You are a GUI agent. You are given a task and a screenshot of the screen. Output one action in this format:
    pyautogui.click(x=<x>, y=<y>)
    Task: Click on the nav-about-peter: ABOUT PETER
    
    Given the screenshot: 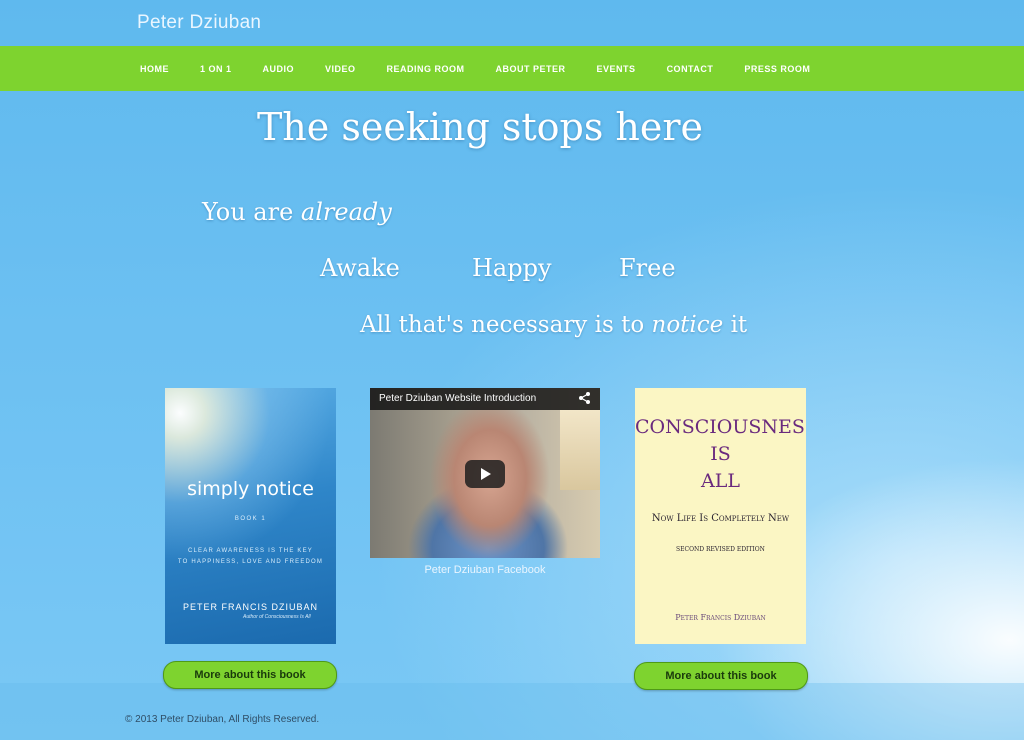 What is the action you would take?
    pyautogui.click(x=531, y=69)
    